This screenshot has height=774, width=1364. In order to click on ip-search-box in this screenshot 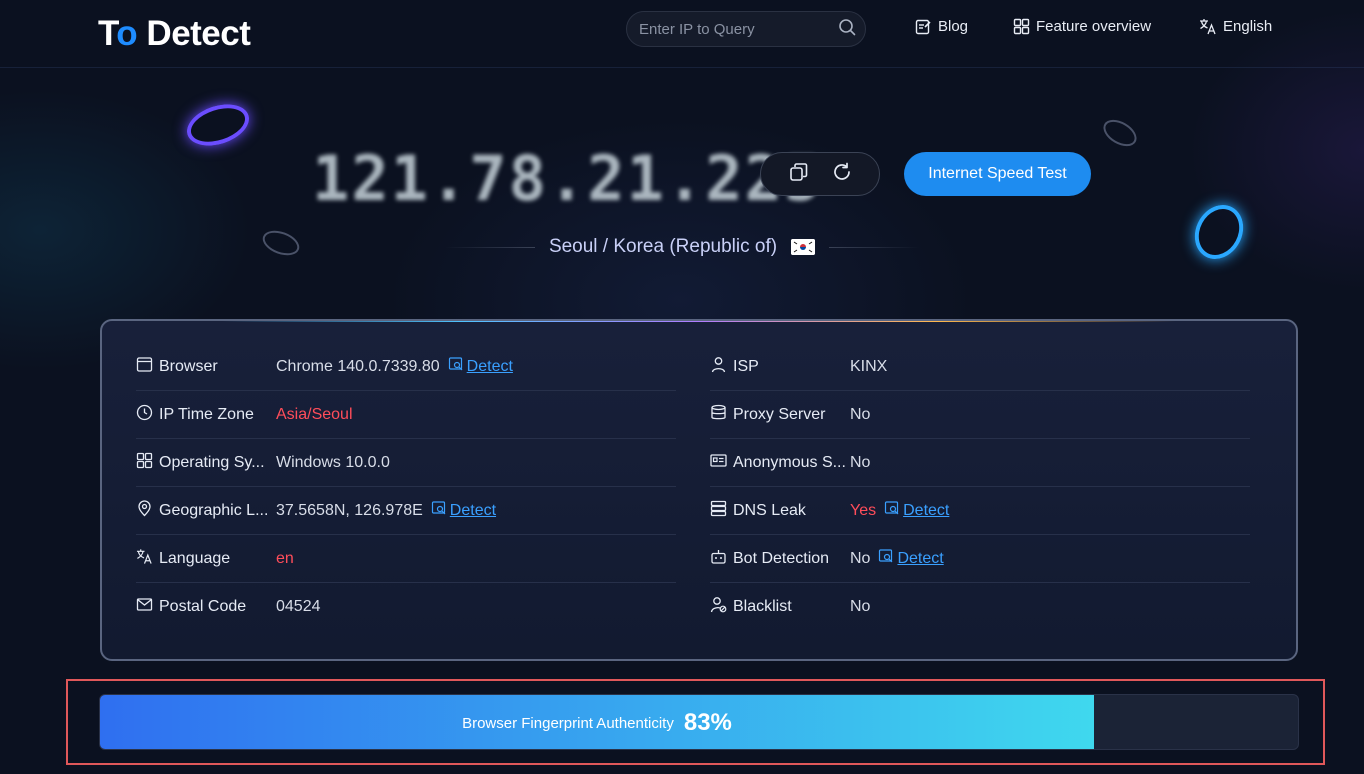, I will do `click(746, 29)`.